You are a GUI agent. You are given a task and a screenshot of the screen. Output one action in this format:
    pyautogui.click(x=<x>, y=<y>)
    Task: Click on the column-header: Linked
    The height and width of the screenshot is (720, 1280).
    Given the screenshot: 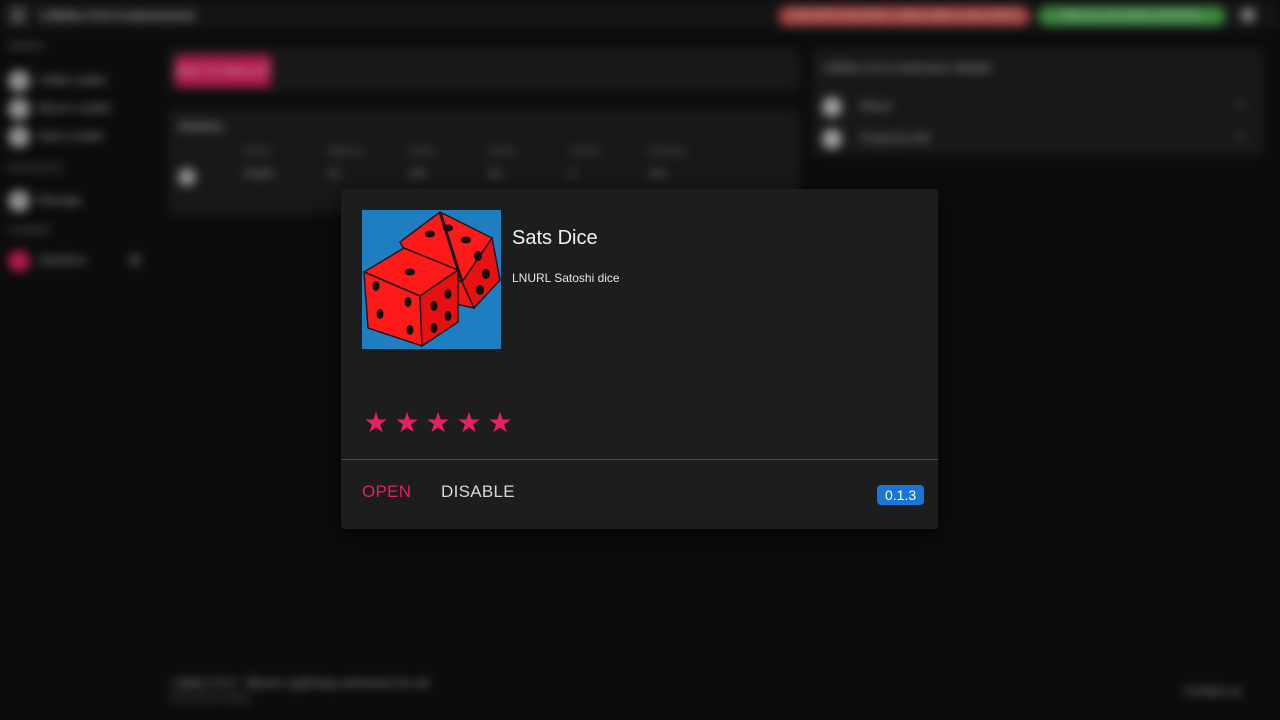 What is the action you would take?
    pyautogui.click(x=585, y=151)
    